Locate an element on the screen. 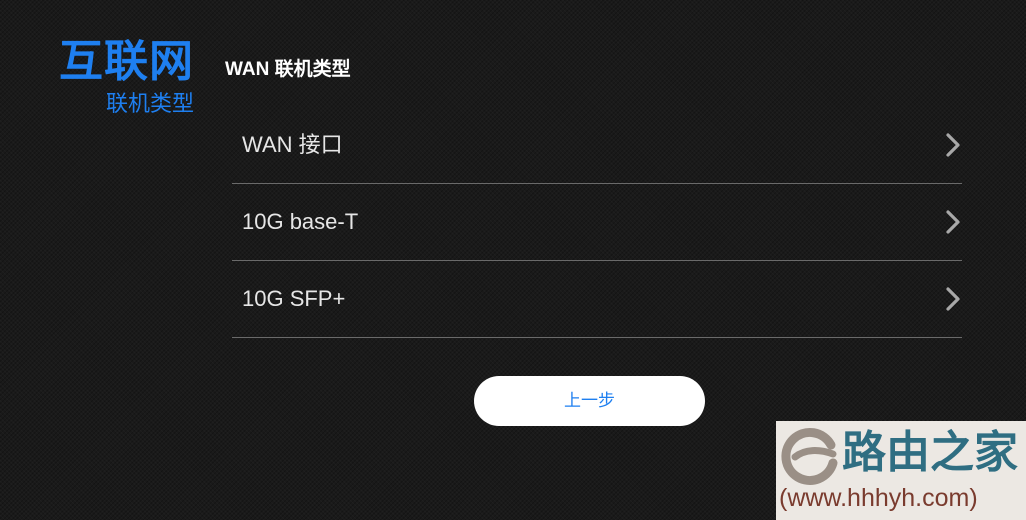  page-subtitle: 联机类型 is located at coordinates (149, 103).